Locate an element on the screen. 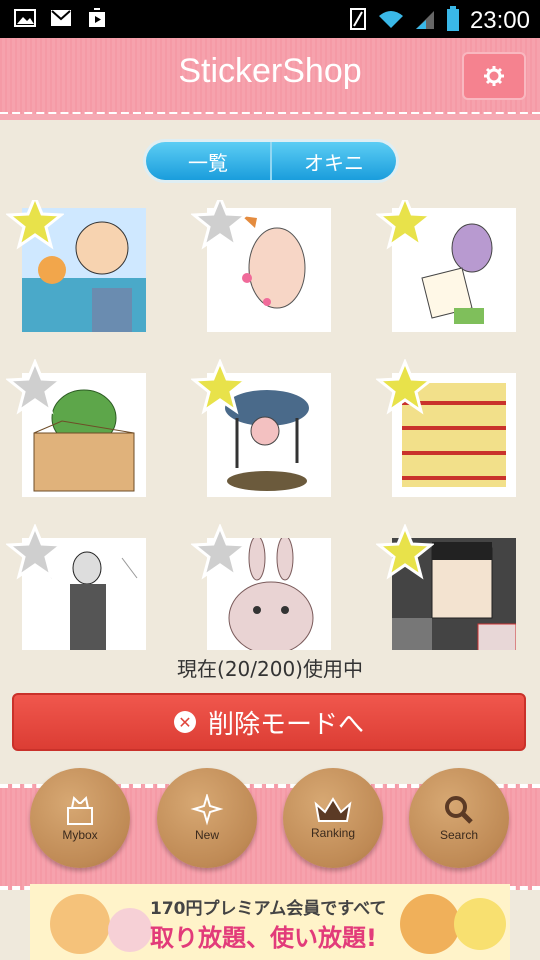 This screenshot has height=960, width=540. banner-headline: 取り放題、使い放題! is located at coordinates (263, 938).